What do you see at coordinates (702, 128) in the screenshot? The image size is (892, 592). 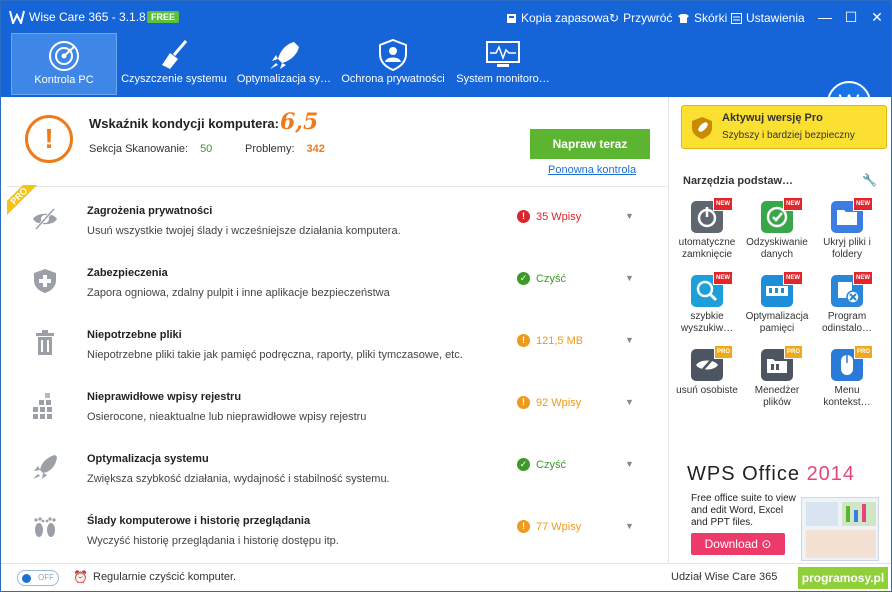 I see `pro-shield-icon` at bounding box center [702, 128].